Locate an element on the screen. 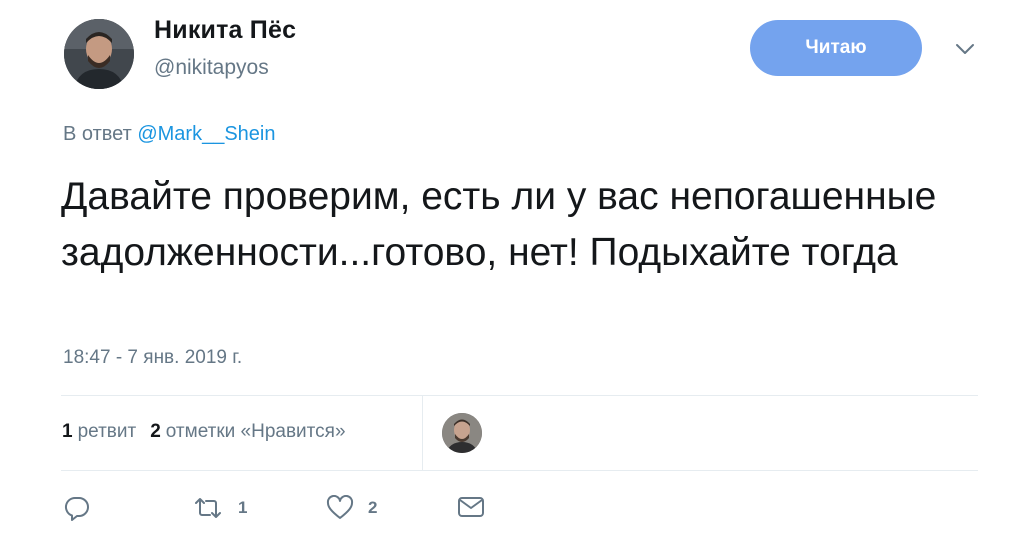 This screenshot has width=1024, height=551. likes-label: отметки «Нравится» is located at coordinates (255, 431).